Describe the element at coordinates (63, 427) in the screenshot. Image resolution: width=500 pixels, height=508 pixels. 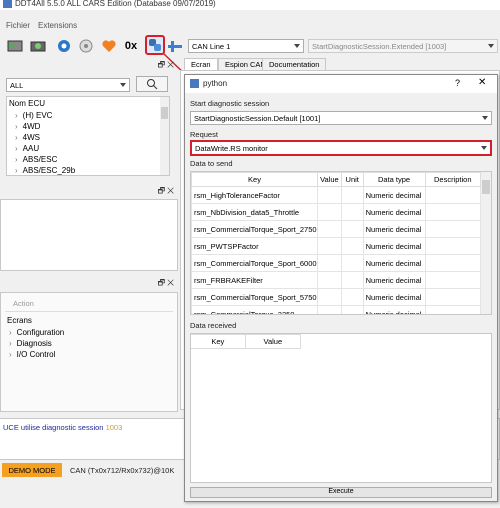
I see `log-line: UCE utilise diagnostic session 1003` at that location.